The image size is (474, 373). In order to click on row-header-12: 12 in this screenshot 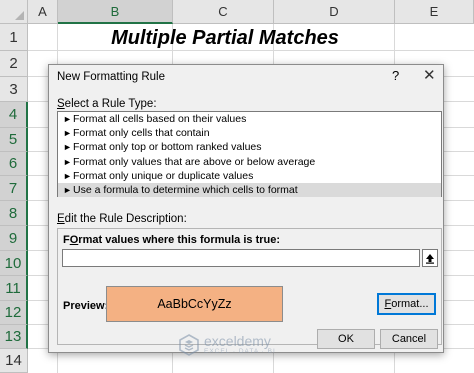, I will do `click(14, 313)`.